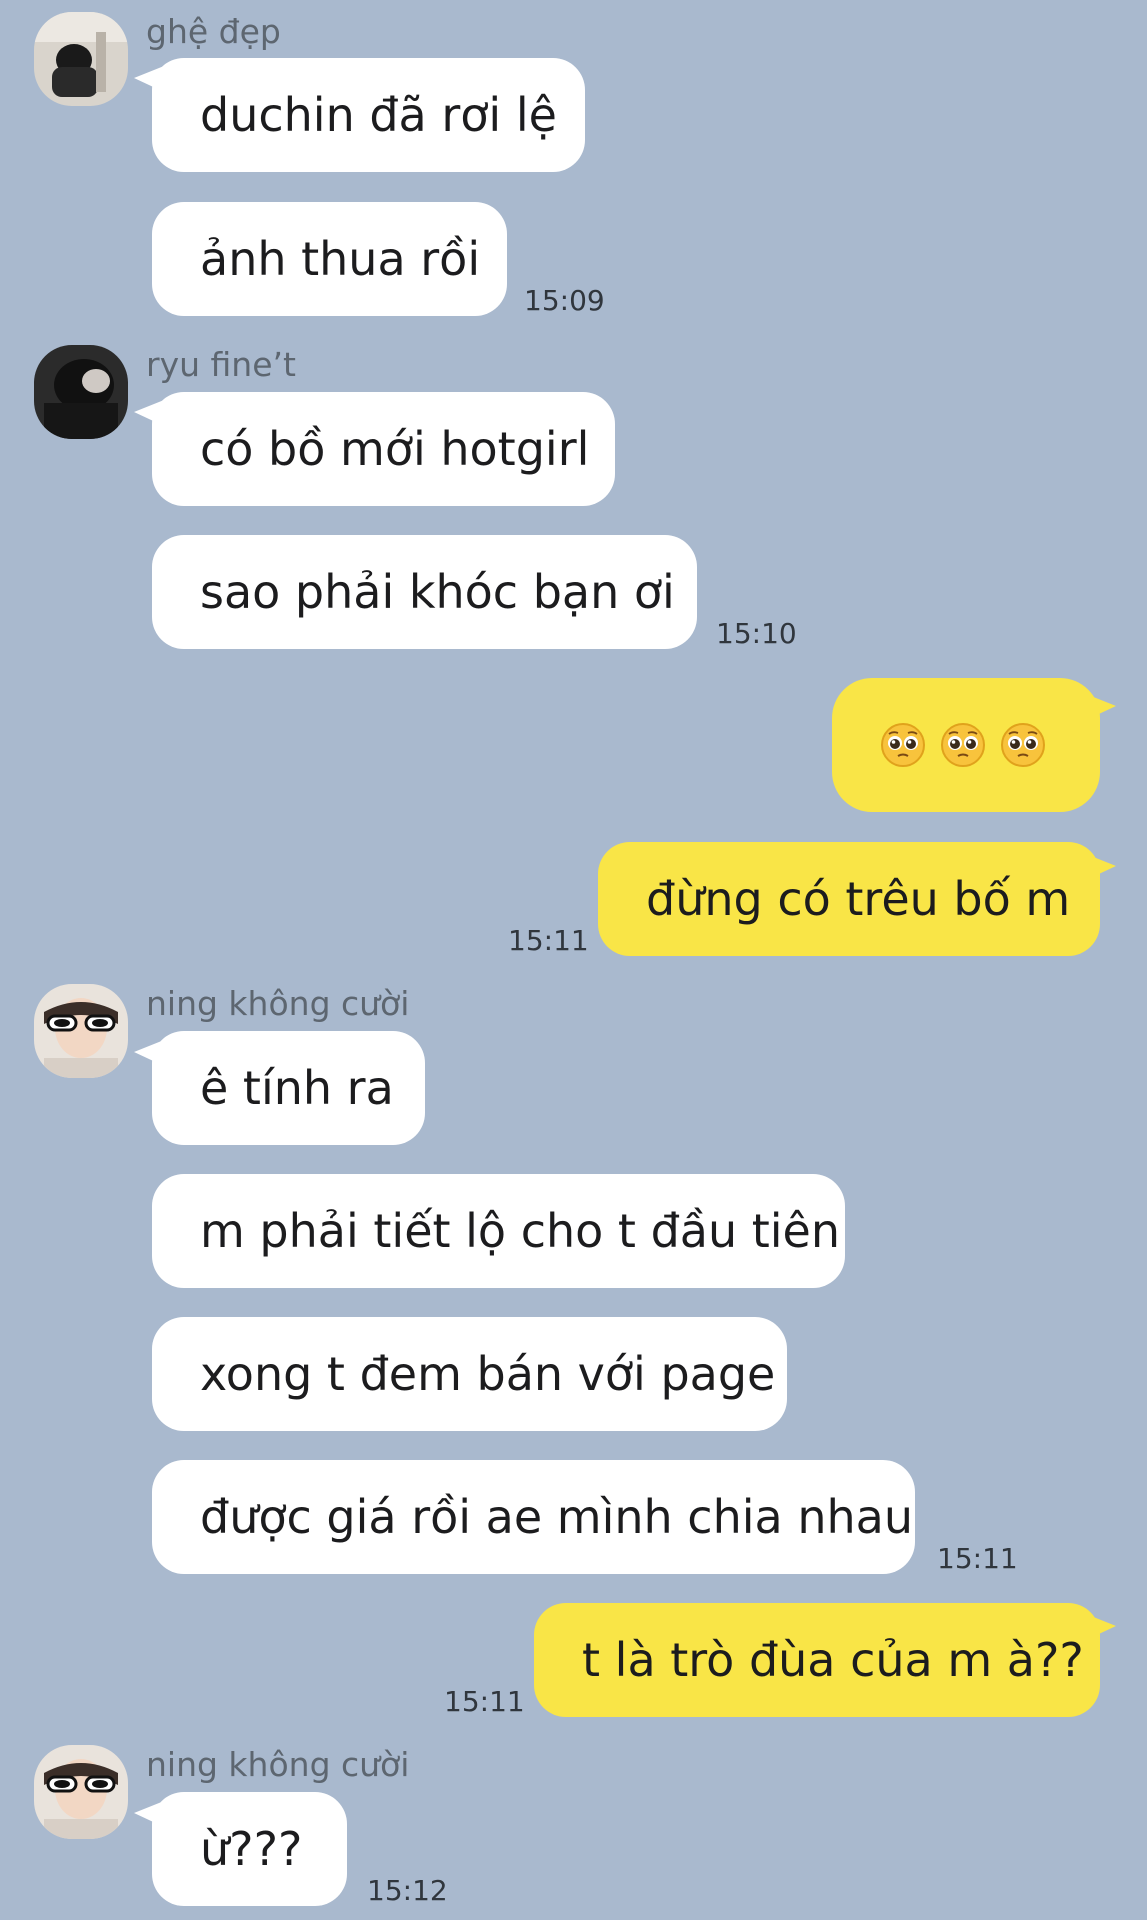  What do you see at coordinates (564, 300) in the screenshot?
I see `message-time: 15:09` at bounding box center [564, 300].